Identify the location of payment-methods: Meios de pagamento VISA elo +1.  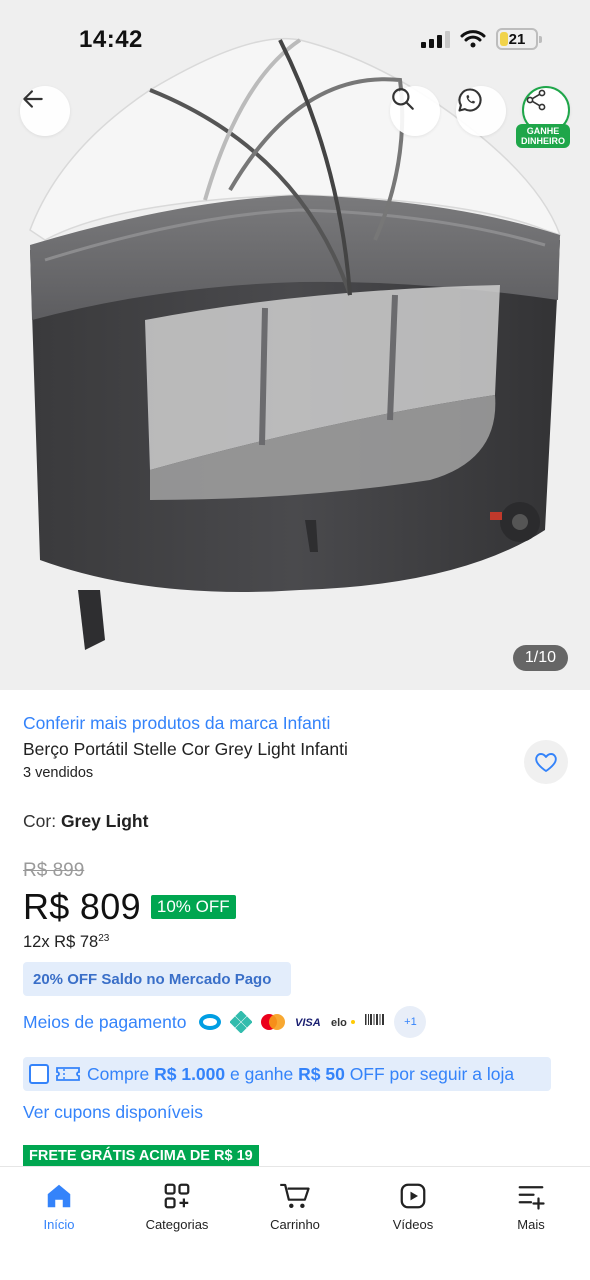
(225, 1022).